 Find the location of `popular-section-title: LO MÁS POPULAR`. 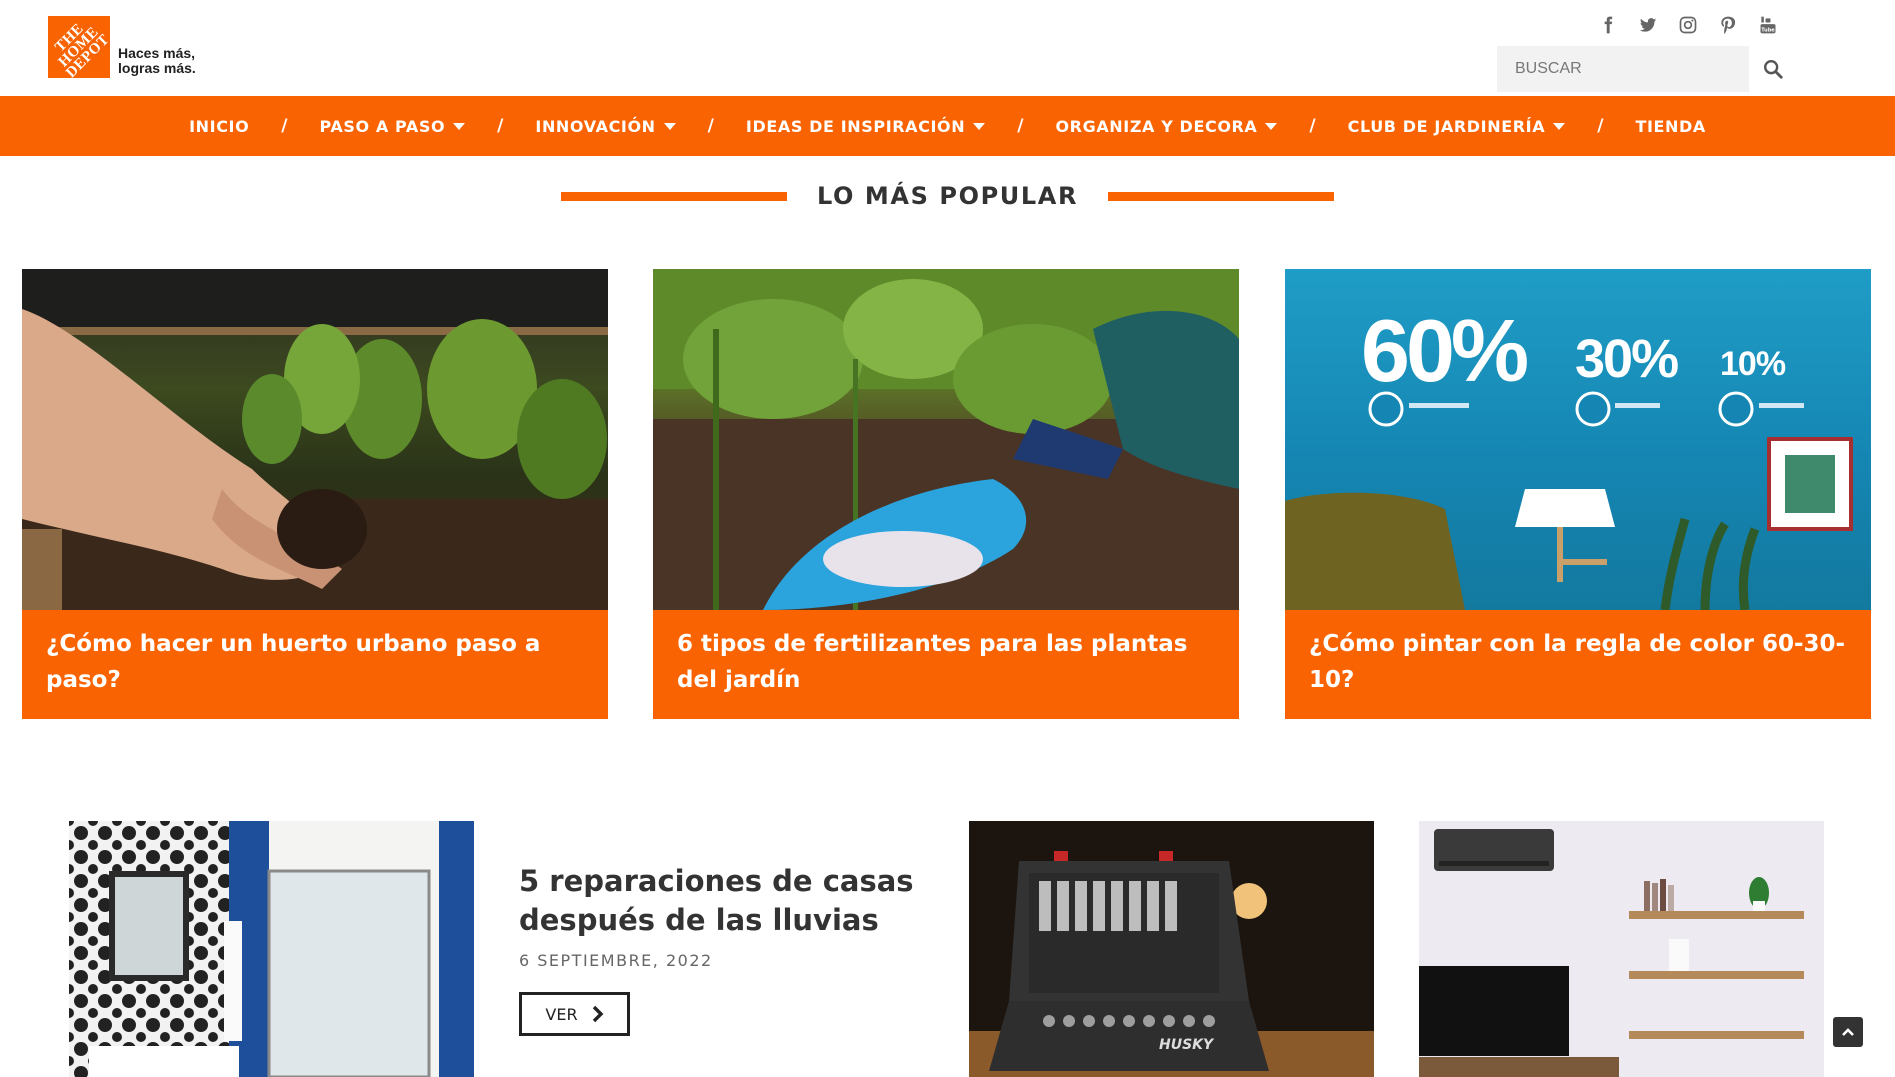

popular-section-title: LO MÁS POPULAR is located at coordinates (947, 196).